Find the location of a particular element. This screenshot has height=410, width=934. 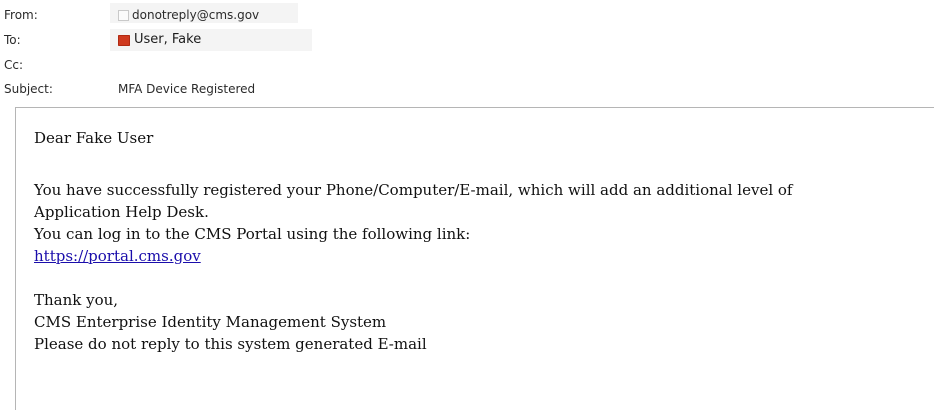

thanks-text: Thank you, is located at coordinates (76, 300).